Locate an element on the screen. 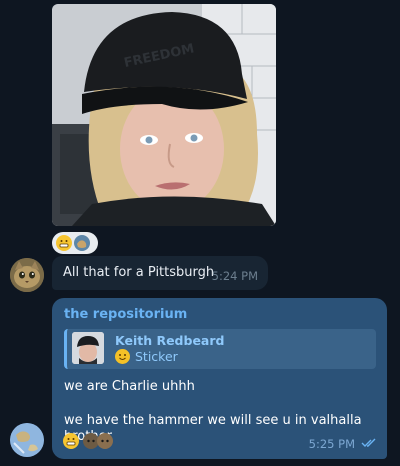 Image resolution: width=400 pixels, height=466 pixels. message-line: we are Charlie uhhh is located at coordinates (129, 386).